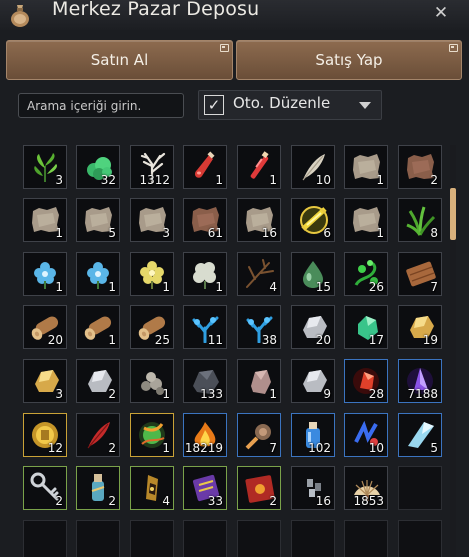 The height and width of the screenshot is (557, 469). I want to click on inventory-slot: 6, so click(313, 220).